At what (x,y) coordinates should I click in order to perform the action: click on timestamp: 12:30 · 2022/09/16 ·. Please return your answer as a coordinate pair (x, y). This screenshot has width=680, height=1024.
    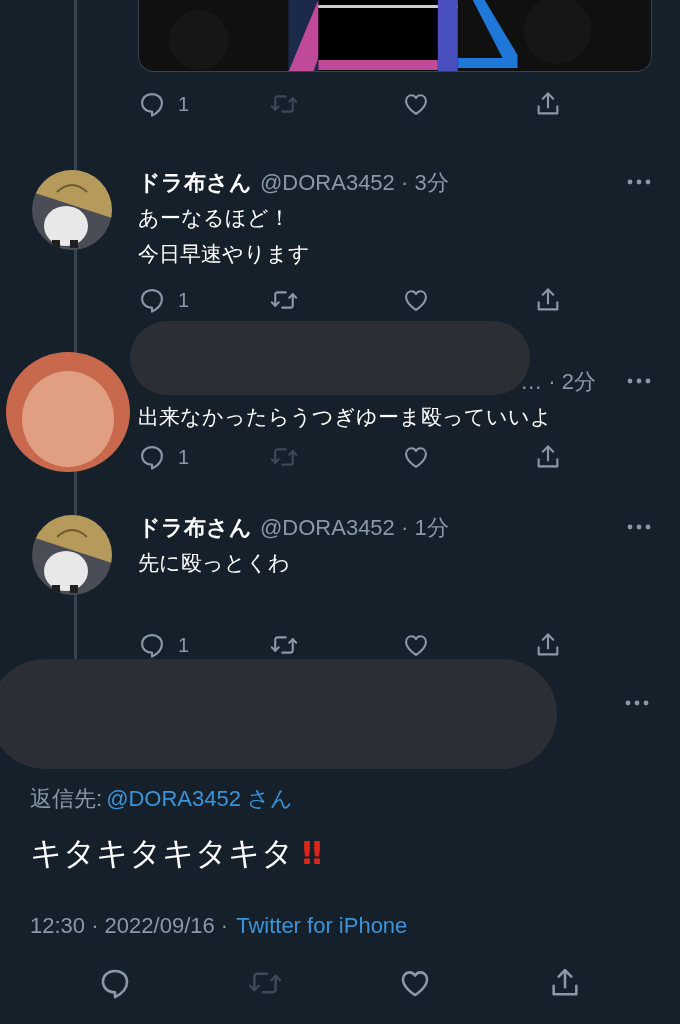
    Looking at the image, I should click on (129, 925).